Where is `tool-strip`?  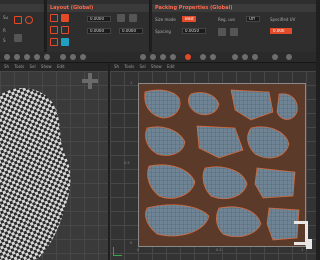 tool-strip is located at coordinates (158, 57).